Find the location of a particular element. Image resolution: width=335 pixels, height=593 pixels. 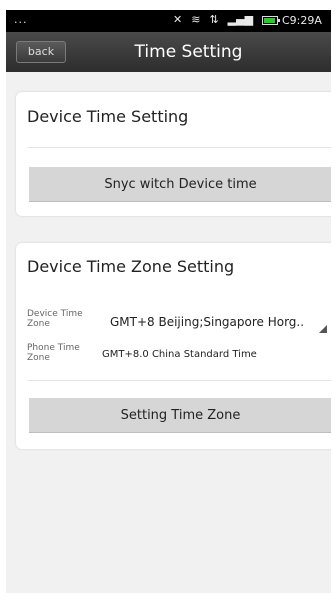

phone-tz-label: Phone Time Zone is located at coordinates (53, 353).